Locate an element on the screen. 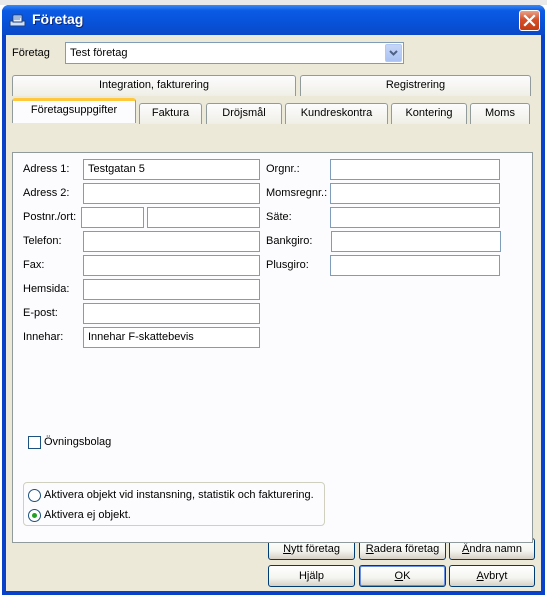  tab-label: Kundreskontra is located at coordinates (336, 113).